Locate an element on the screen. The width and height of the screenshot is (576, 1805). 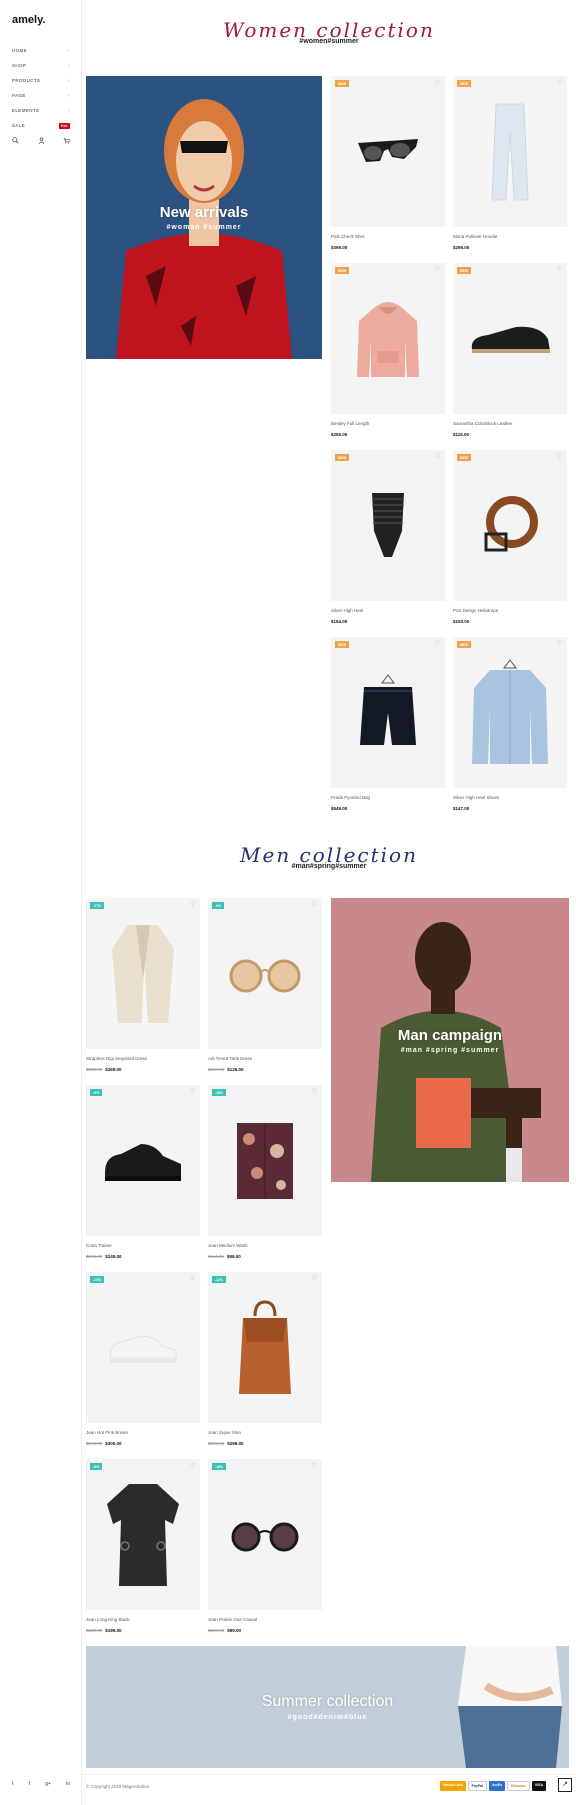
search-icon is located at coordinates (15, 141).